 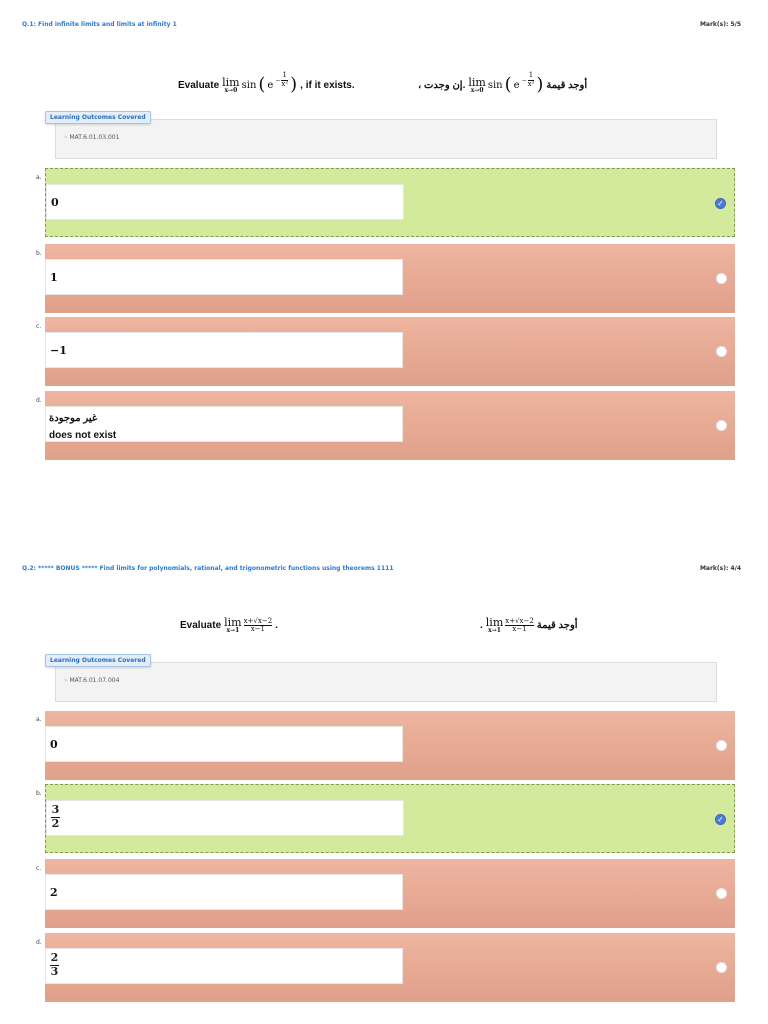 What do you see at coordinates (82, 427) in the screenshot?
I see `option-value: غير موجودة does not exist` at bounding box center [82, 427].